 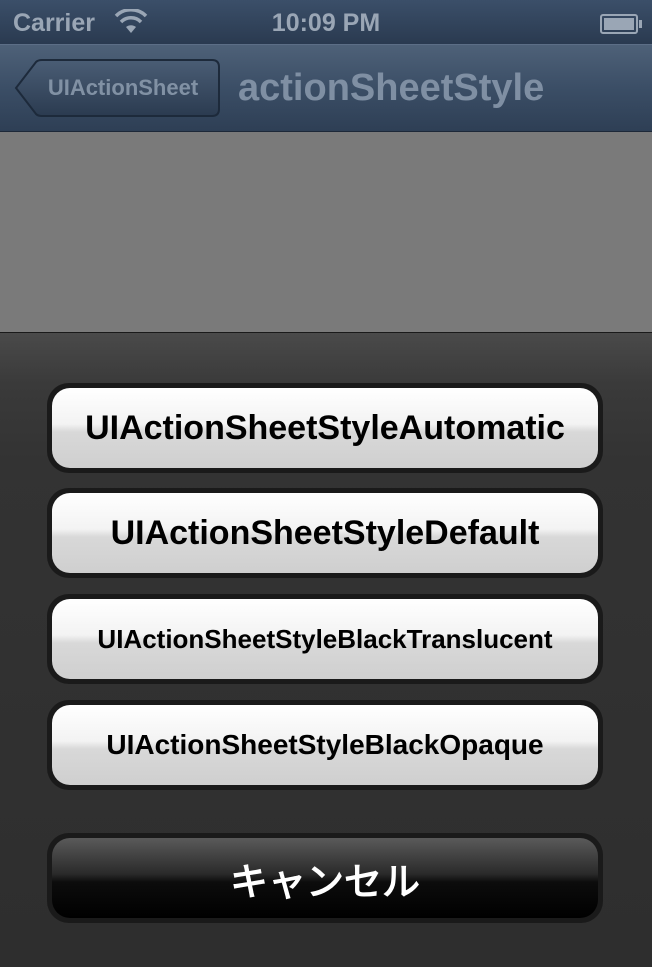 I want to click on action-button-black-opaque-label: UIActionSheetStyleBlackOpaque, so click(x=325, y=745).